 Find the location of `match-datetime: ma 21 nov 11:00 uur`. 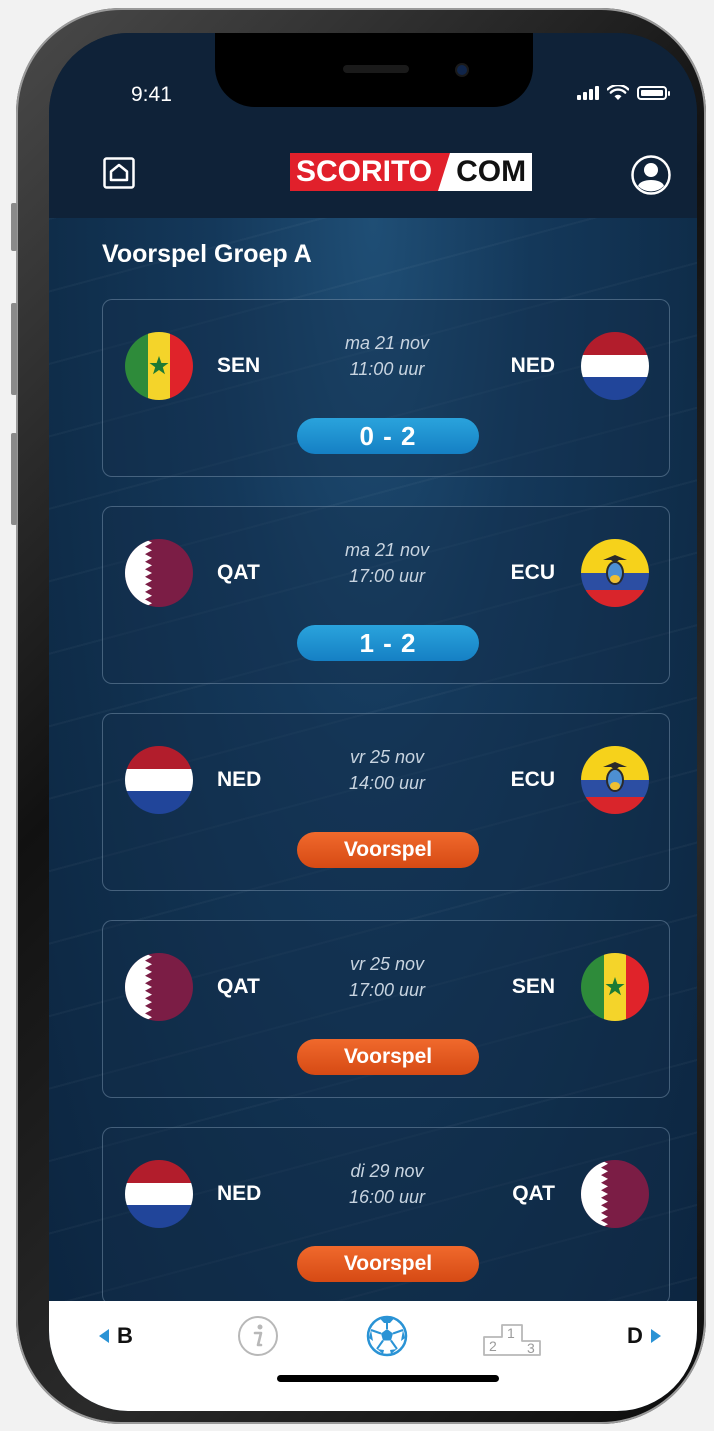

match-datetime: ma 21 nov 11:00 uur is located at coordinates (387, 356).